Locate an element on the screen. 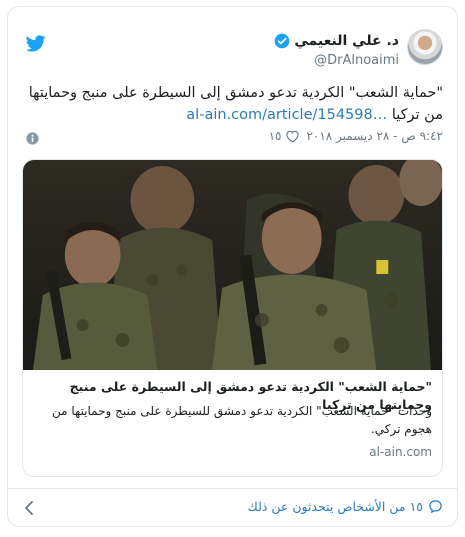 This screenshot has width=465, height=537. meta-right: ١٥ ٩:٤٢ ص - ٢٨ ديسمبر ٢٠١٨ is located at coordinates (356, 136).